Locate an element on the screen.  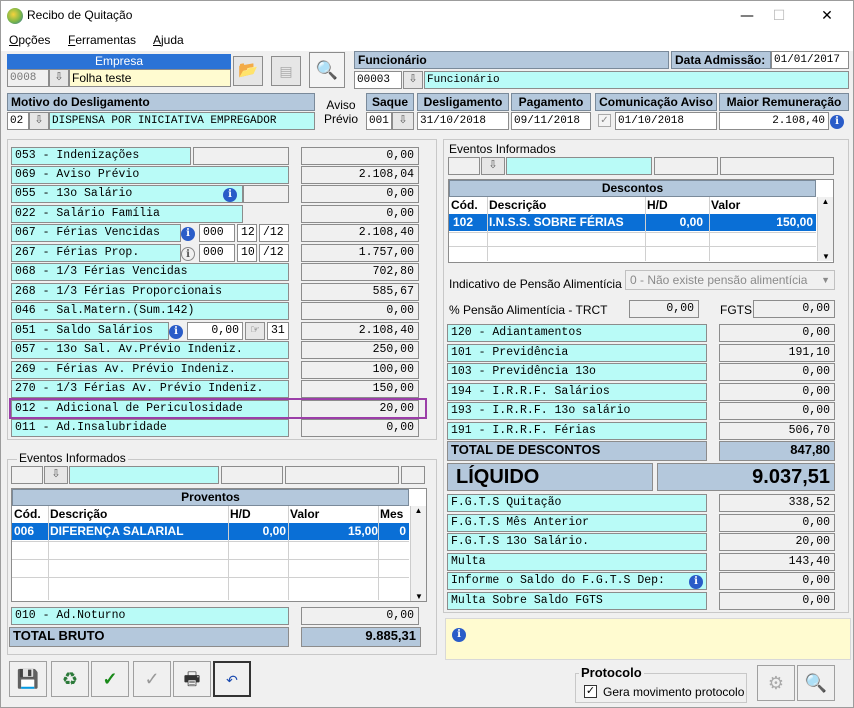
left-row-value: 585,67 is located at coordinates (360, 292).